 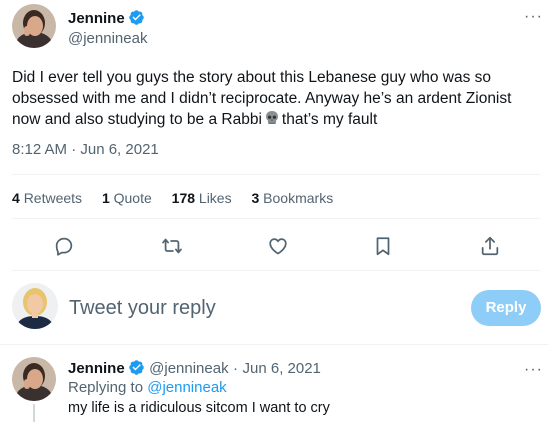 I want to click on retweets-count: 4, so click(x=16, y=198).